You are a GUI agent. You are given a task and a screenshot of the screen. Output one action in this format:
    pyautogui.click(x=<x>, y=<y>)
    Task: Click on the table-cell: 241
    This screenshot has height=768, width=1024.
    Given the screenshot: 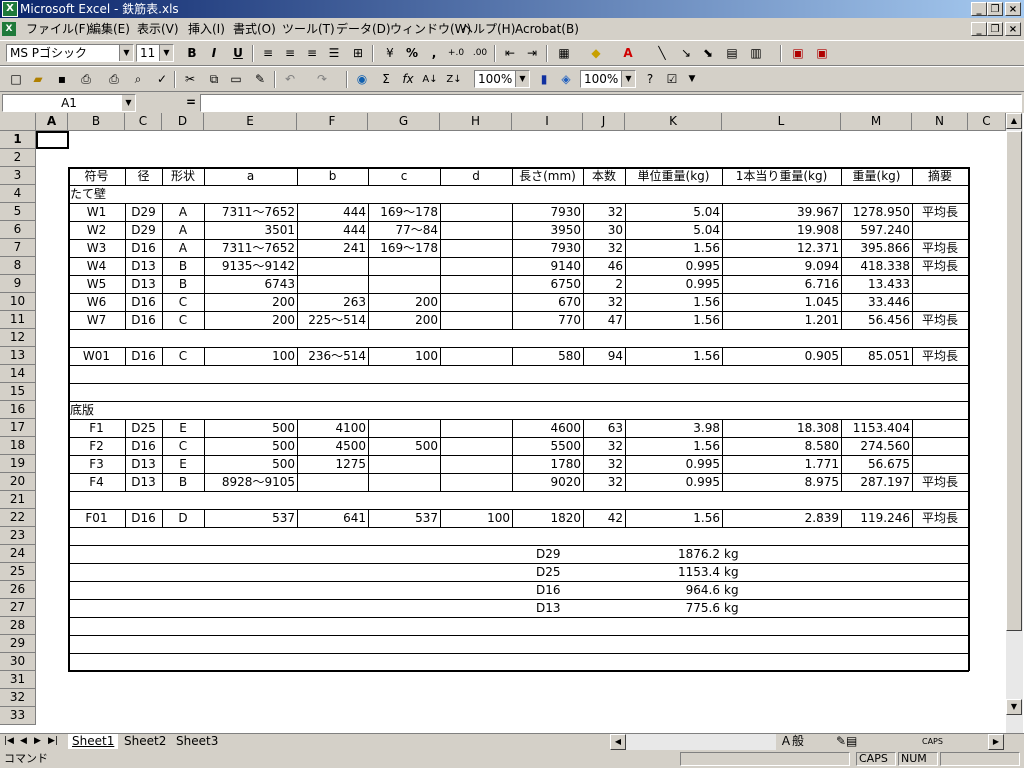 What is the action you would take?
    pyautogui.click(x=332, y=248)
    